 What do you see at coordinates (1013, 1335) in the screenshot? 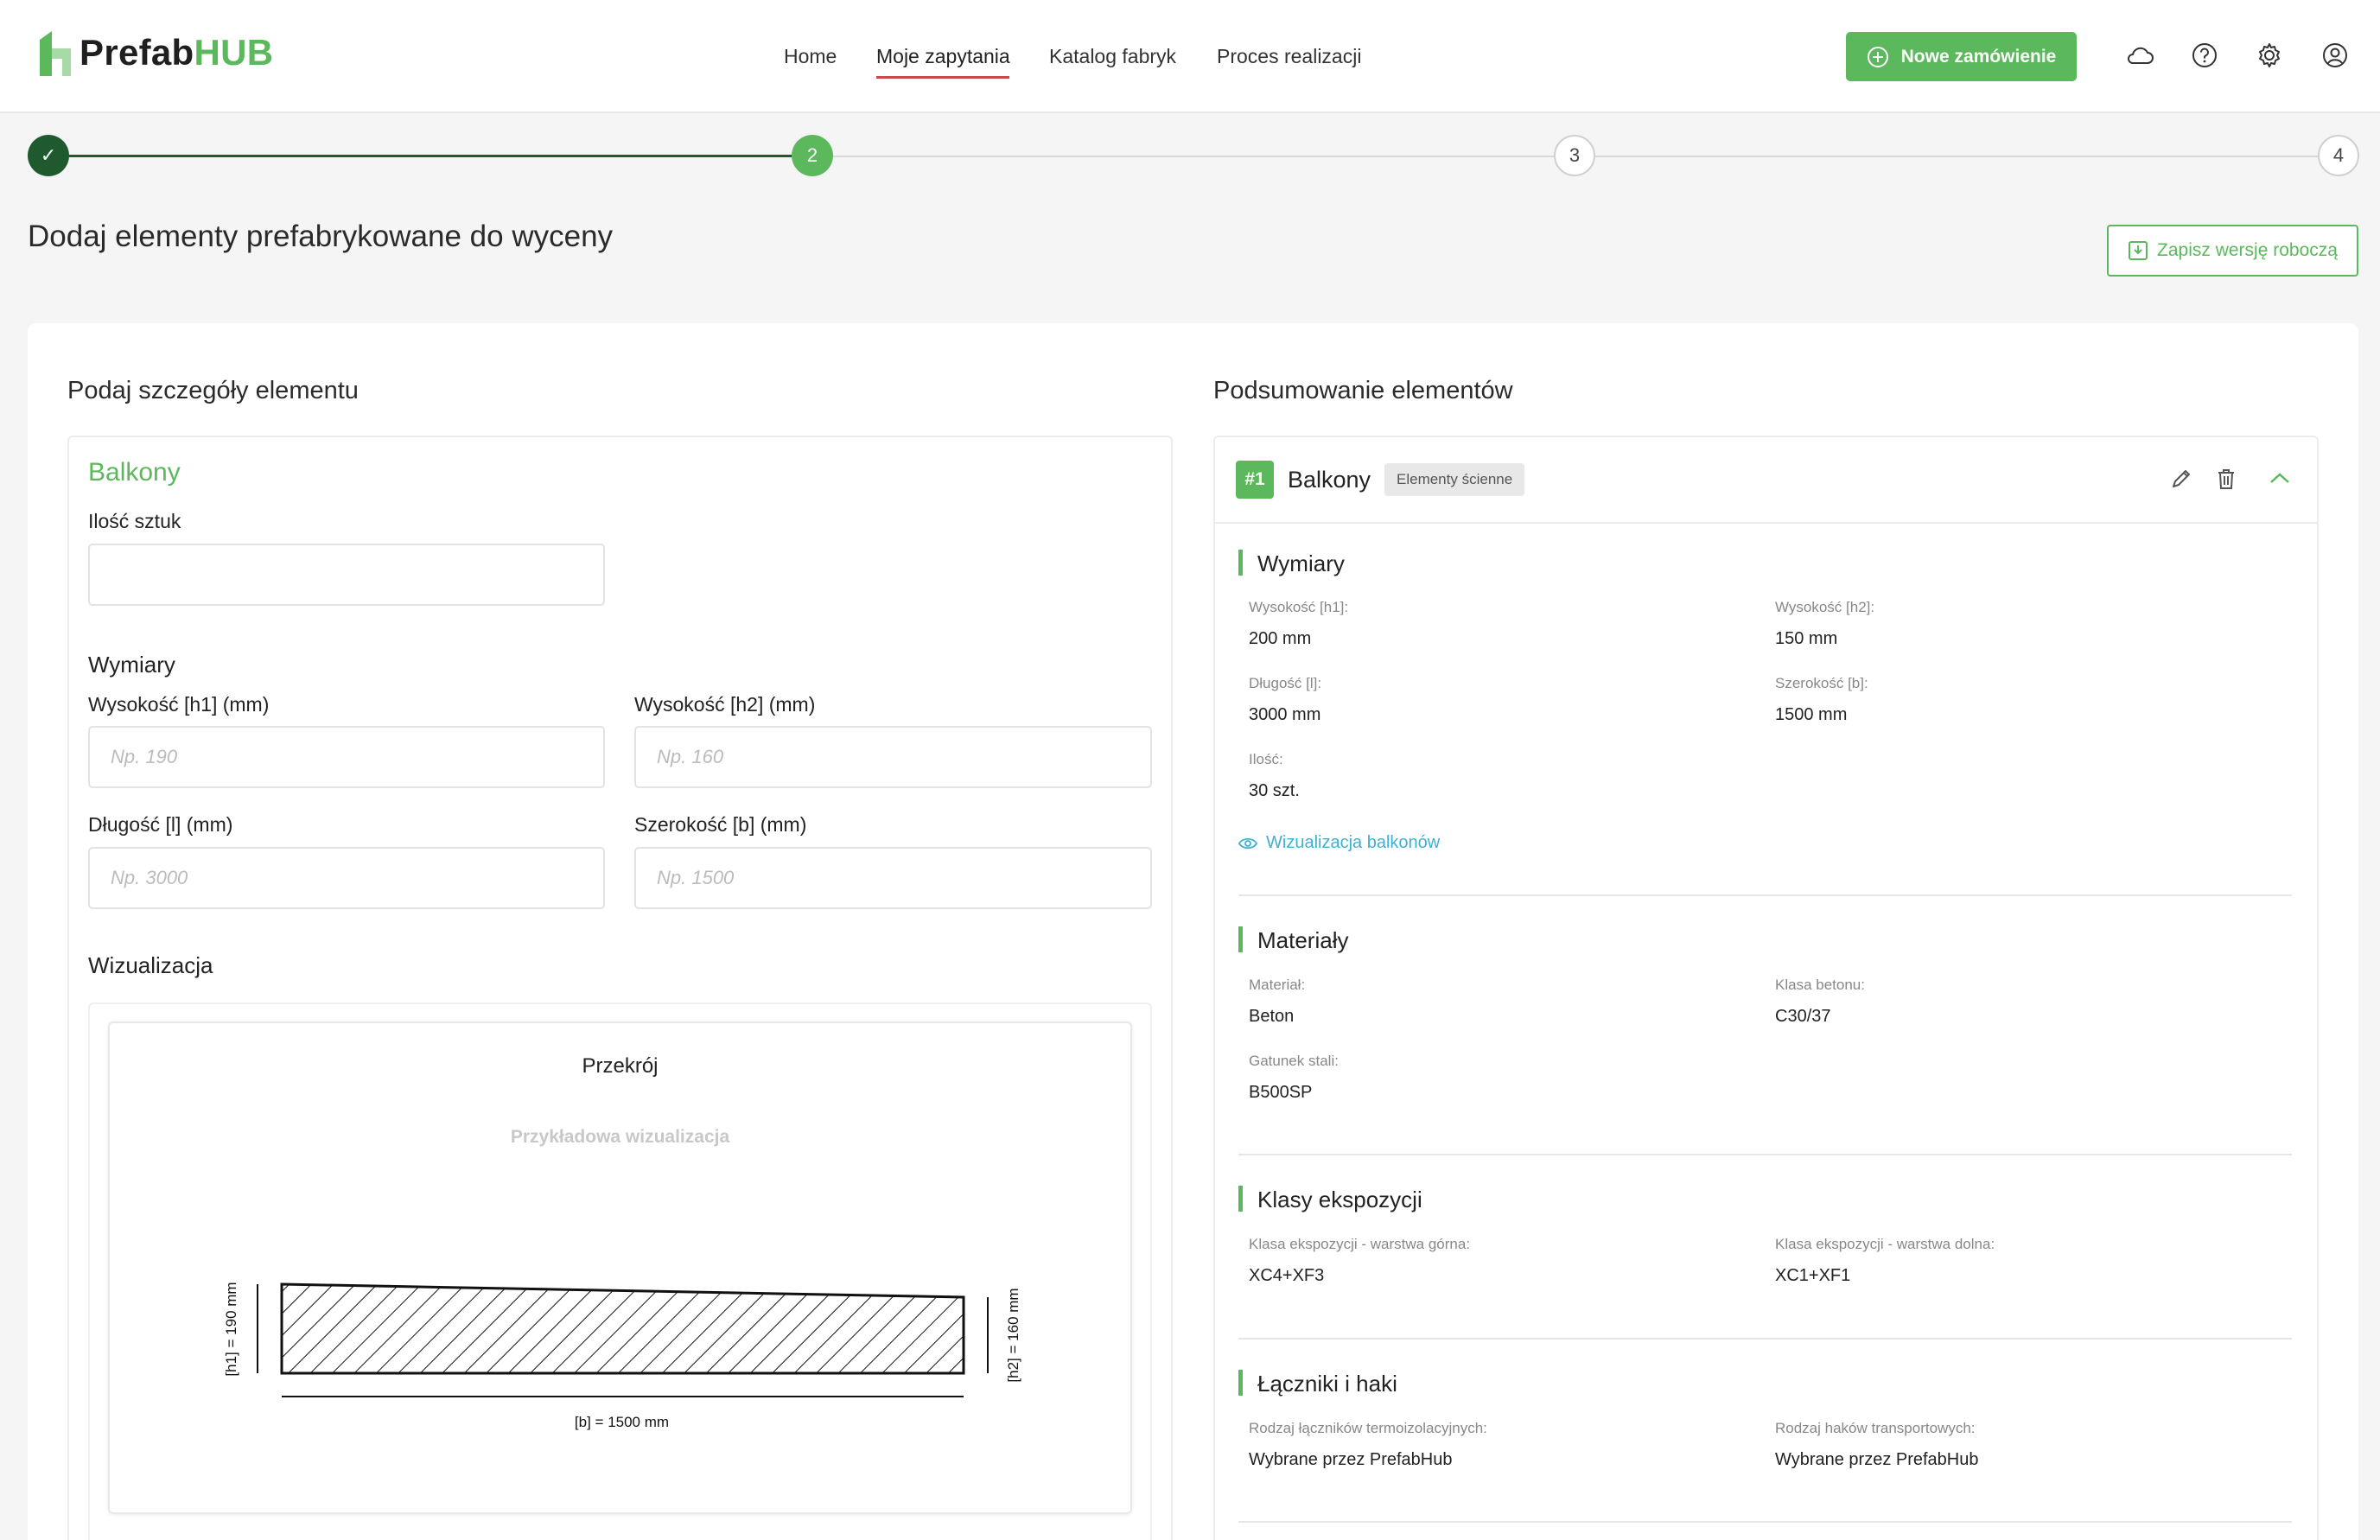
I see `viz-h2-label: [h2] = 160 mm` at bounding box center [1013, 1335].